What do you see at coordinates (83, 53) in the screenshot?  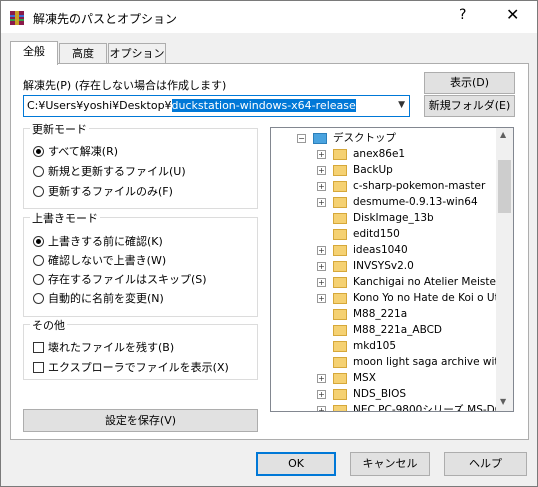 I see `tab-advanced: 高度` at bounding box center [83, 53].